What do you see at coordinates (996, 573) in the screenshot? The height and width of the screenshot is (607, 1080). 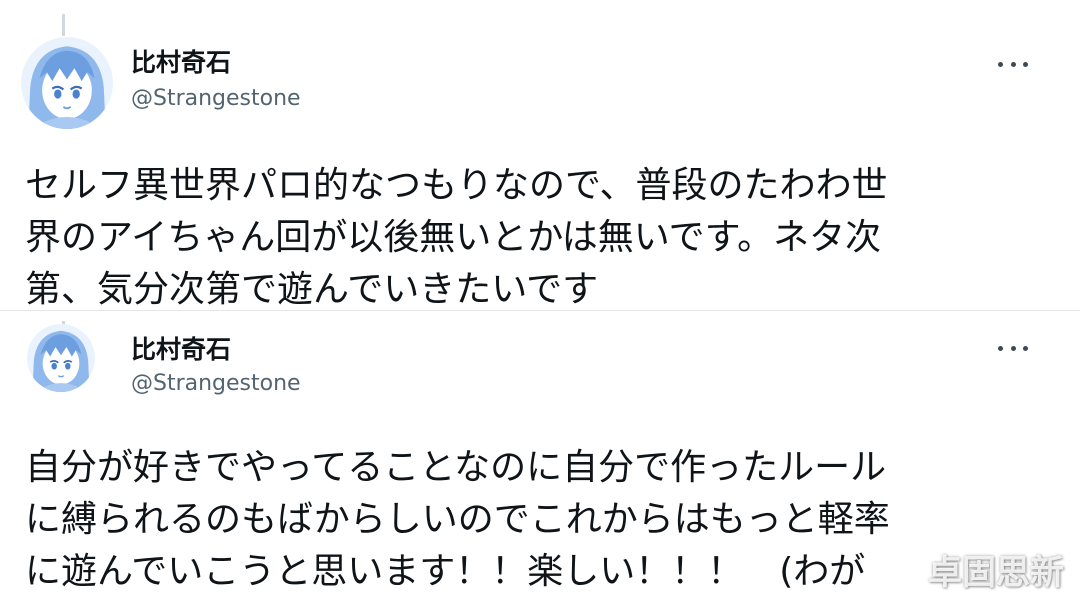 I see `watermark-logo: 卓固思新` at bounding box center [996, 573].